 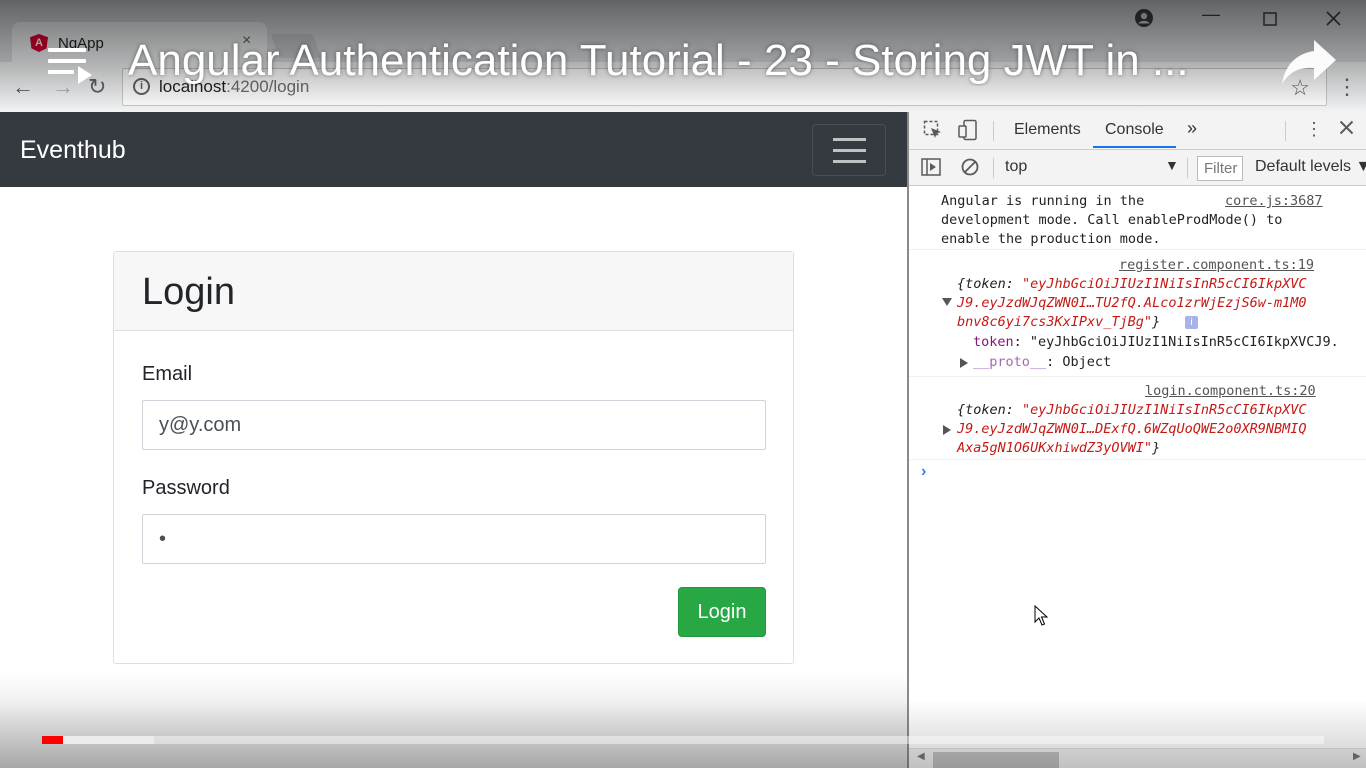 What do you see at coordinates (849, 150) in the screenshot?
I see `navbar-toggler-button` at bounding box center [849, 150].